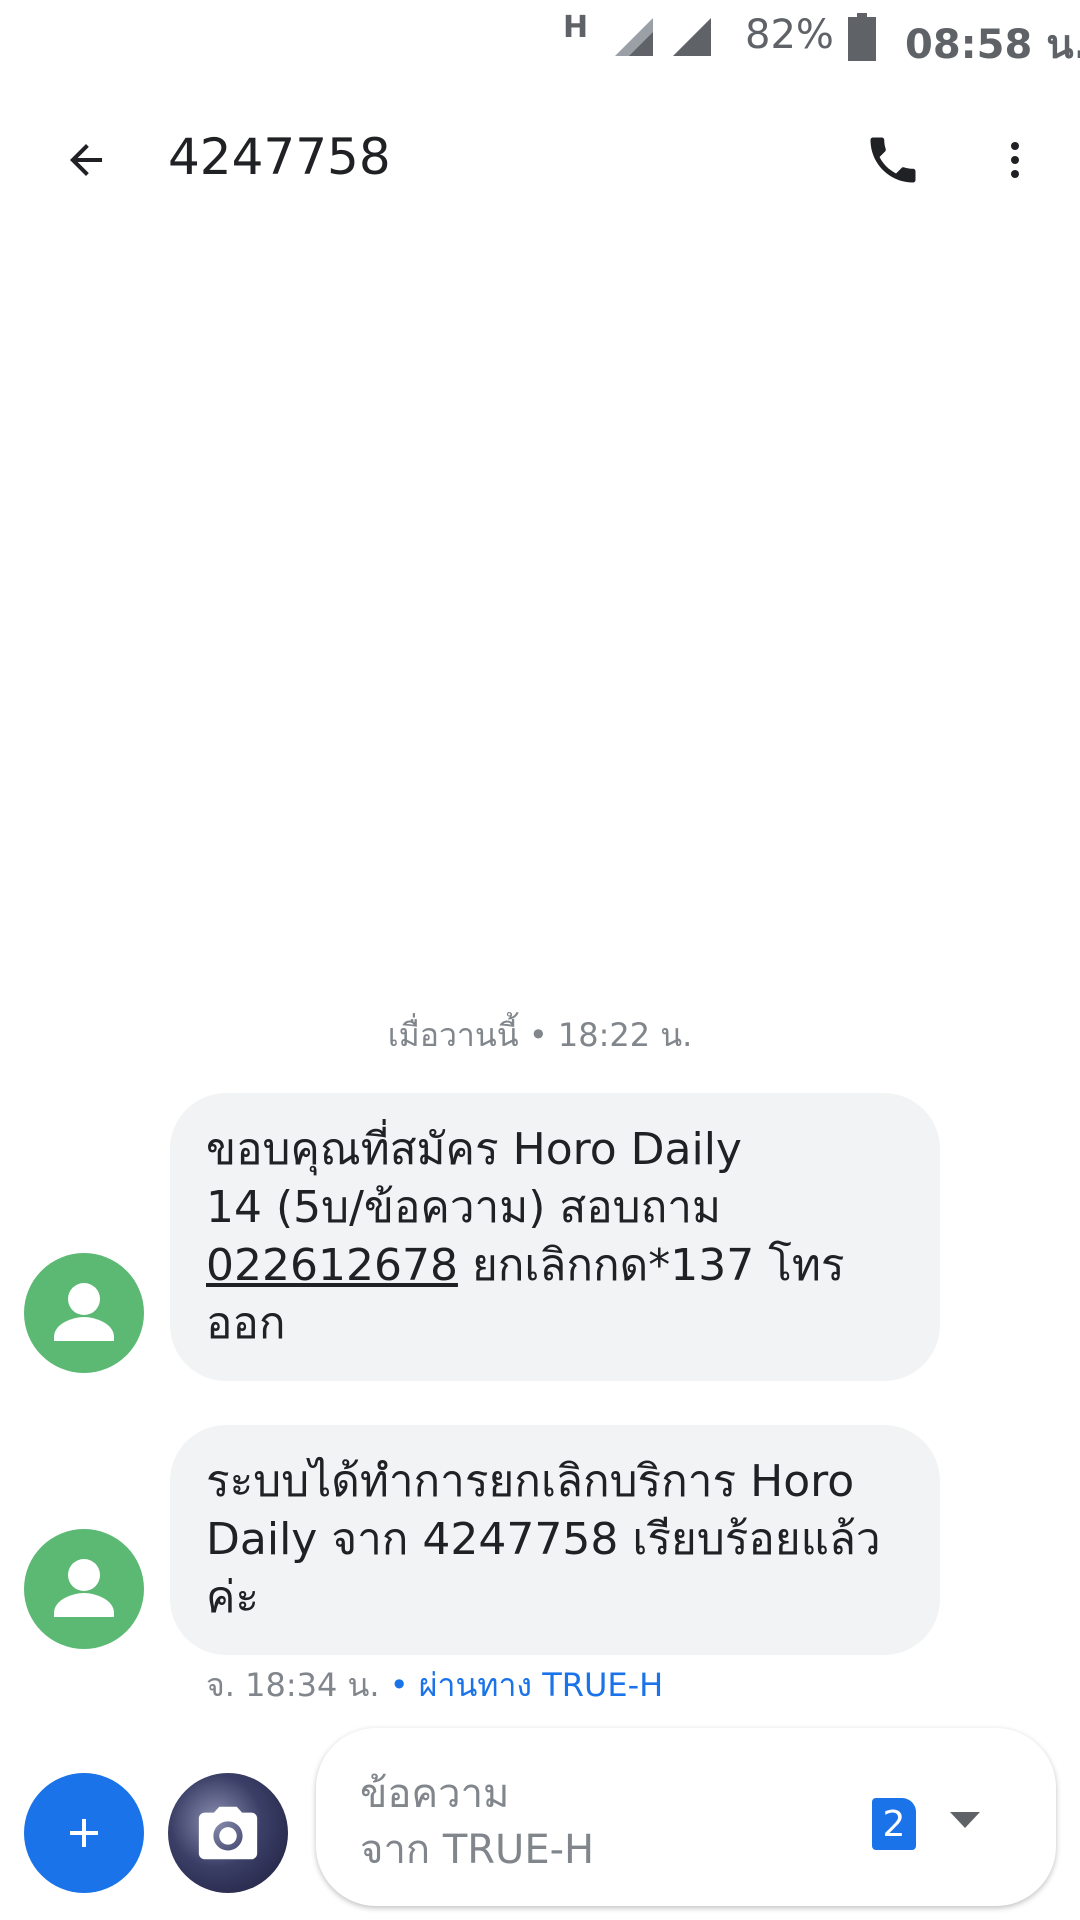 The image size is (1080, 1920). Describe the element at coordinates (246, 1323) in the screenshot. I see `message-text: ออก` at that location.